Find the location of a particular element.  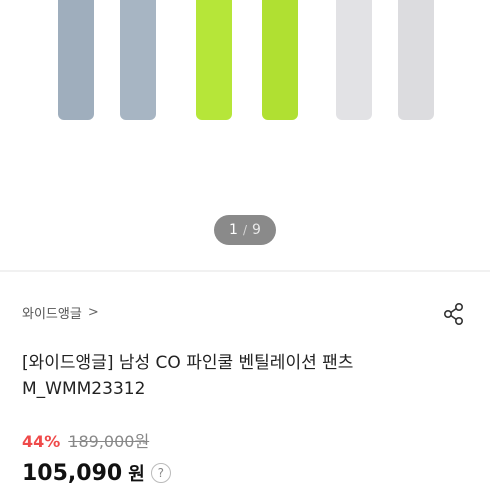

product-title: [와이드앵글] 남성 CO 파인쿨 벤틸레이션 팬츠 M_WMM23312 is located at coordinates (242, 376).